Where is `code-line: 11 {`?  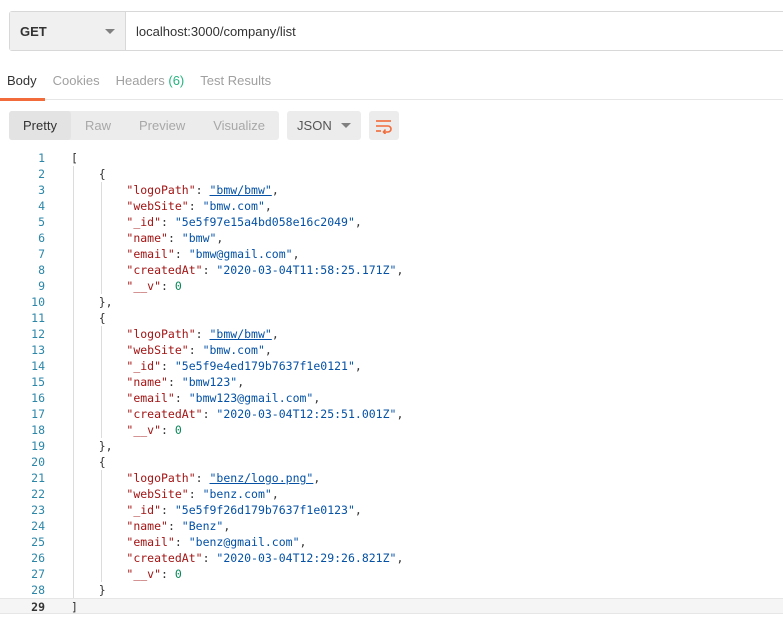 code-line: 11 { is located at coordinates (391, 318).